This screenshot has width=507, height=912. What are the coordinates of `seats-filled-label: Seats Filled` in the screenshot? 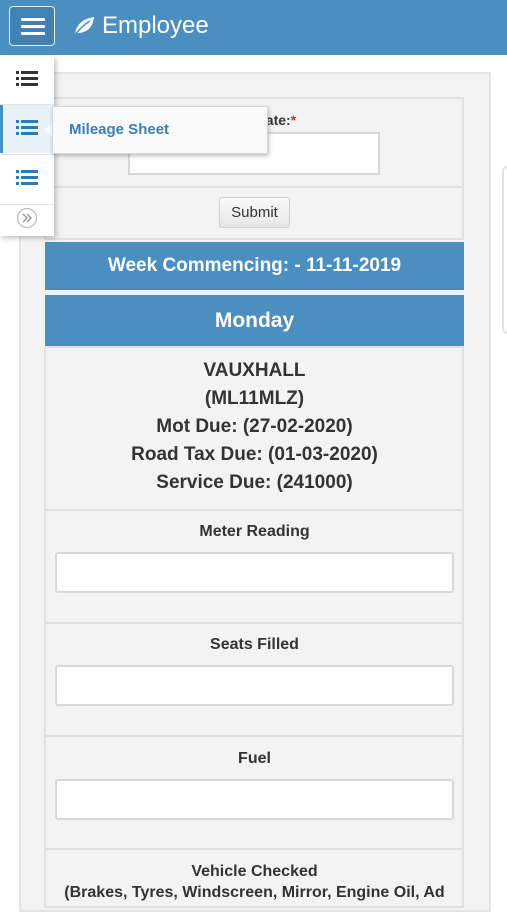 It's located at (254, 644).